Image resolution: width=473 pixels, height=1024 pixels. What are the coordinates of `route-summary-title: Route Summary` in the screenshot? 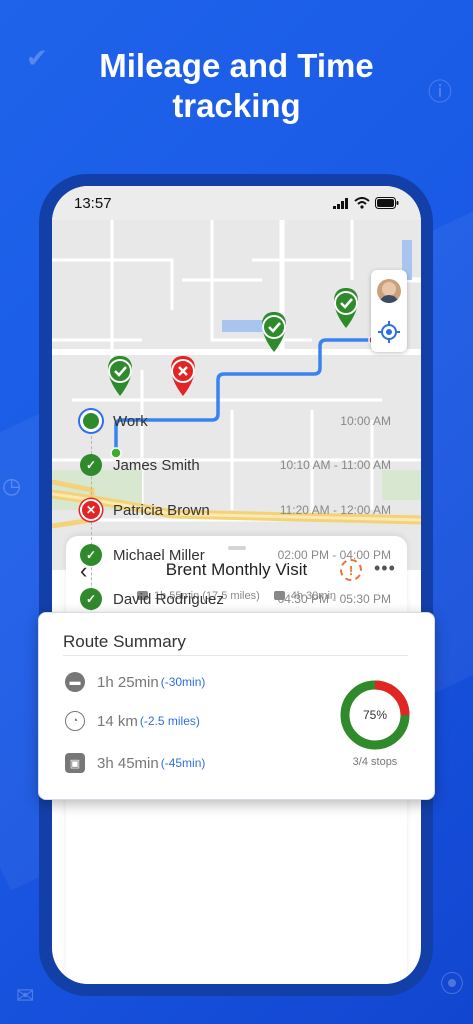 It's located at (124, 641).